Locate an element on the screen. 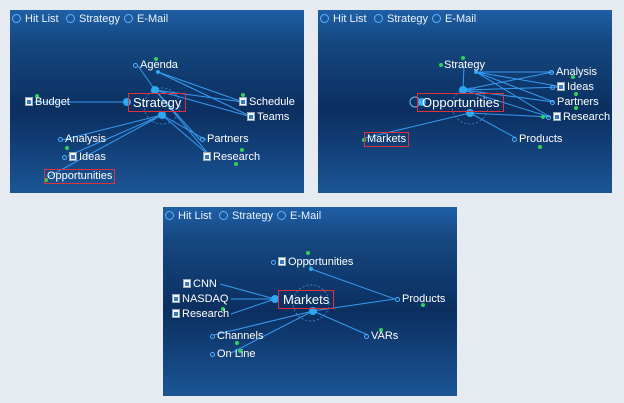  node-teams: Teams is located at coordinates (268, 117).